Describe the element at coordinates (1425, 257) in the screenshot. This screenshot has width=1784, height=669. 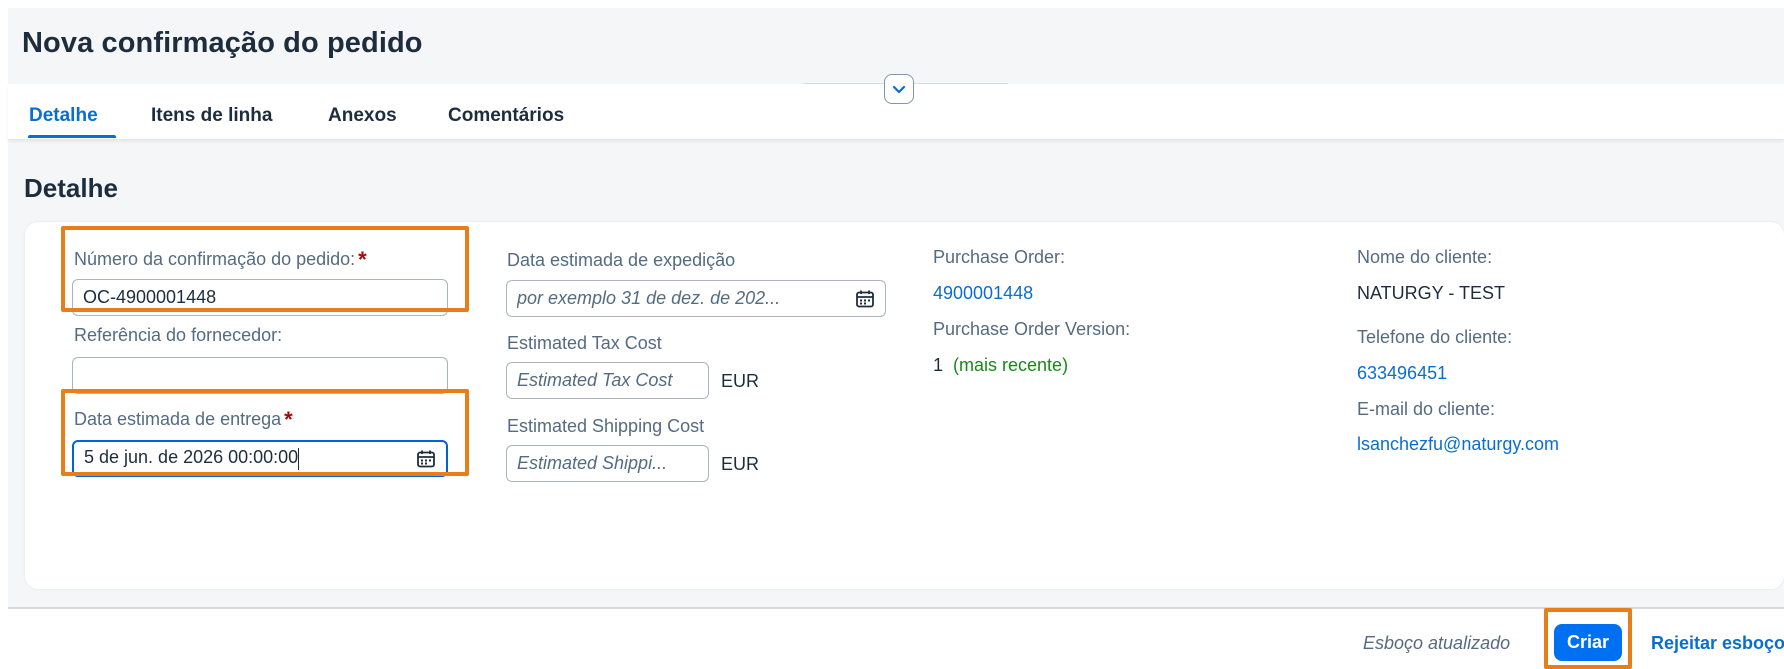
I see `customer-name-label: Nome do cliente:` at that location.